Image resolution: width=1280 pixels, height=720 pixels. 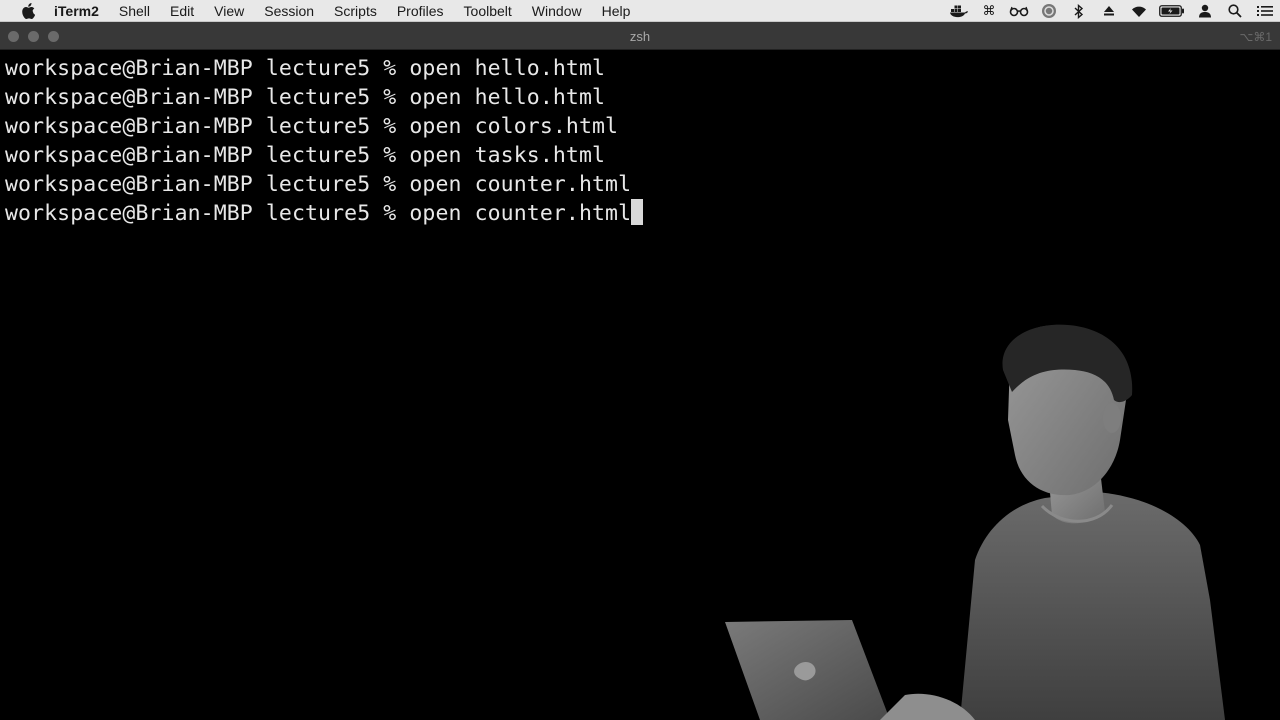 I want to click on window-shortcut: ⌥⌘1, so click(x=1255, y=37).